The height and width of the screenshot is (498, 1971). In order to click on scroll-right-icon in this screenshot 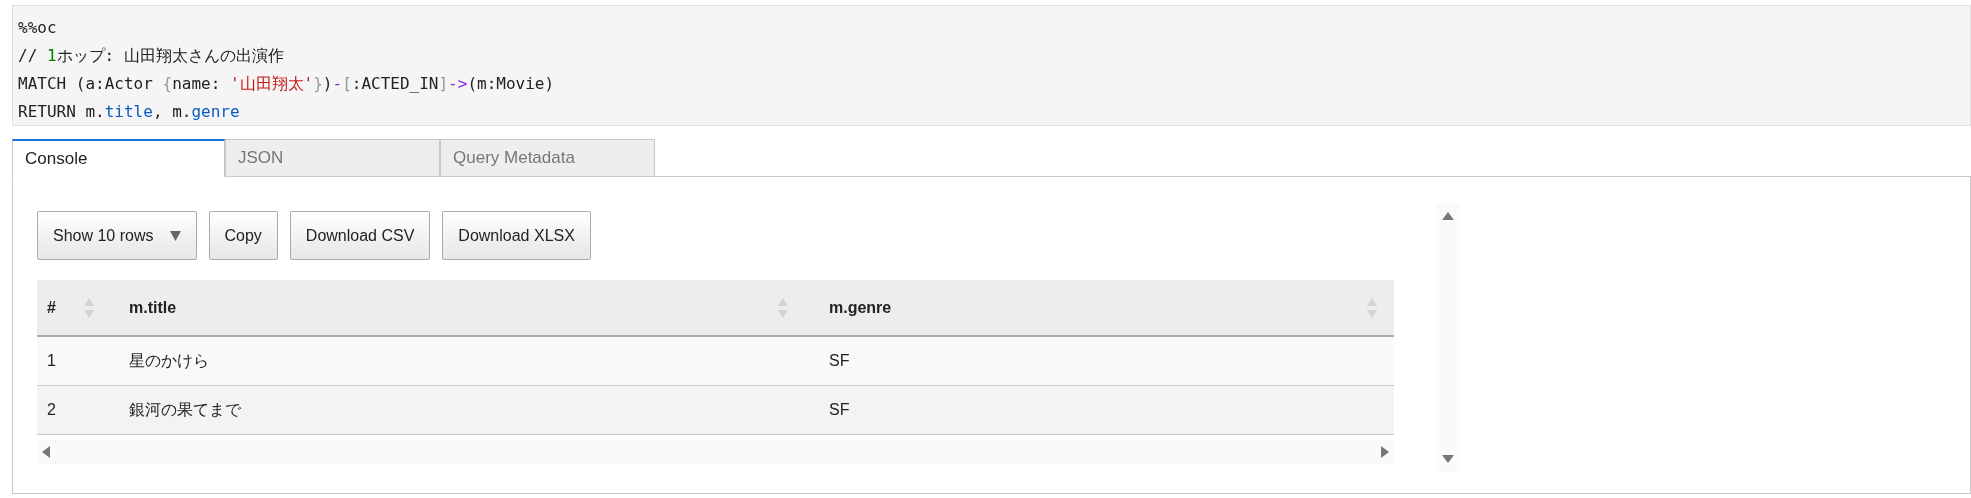, I will do `click(1385, 451)`.